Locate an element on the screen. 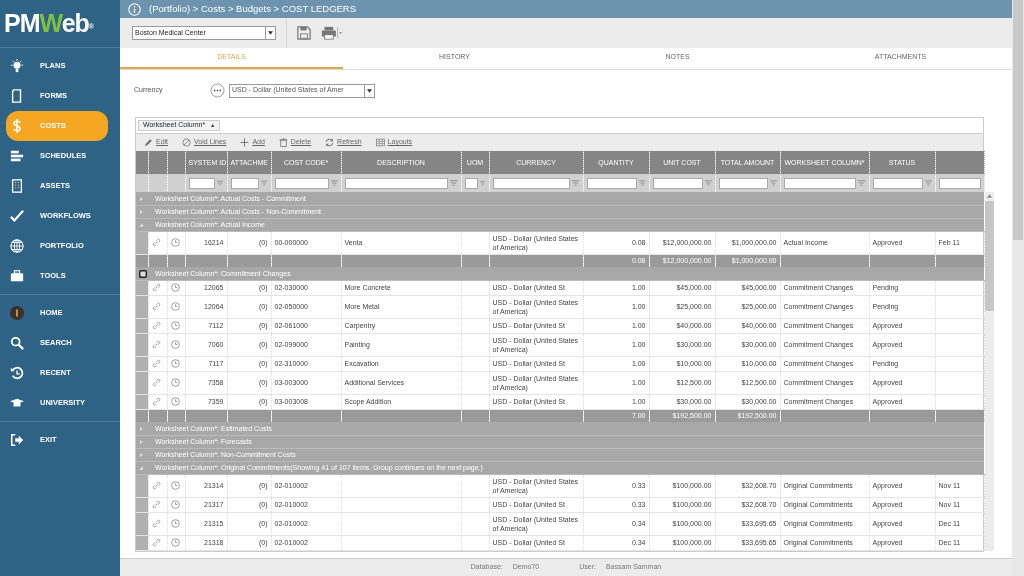 This screenshot has height=576, width=1024. bulb-icon is located at coordinates (17, 66).